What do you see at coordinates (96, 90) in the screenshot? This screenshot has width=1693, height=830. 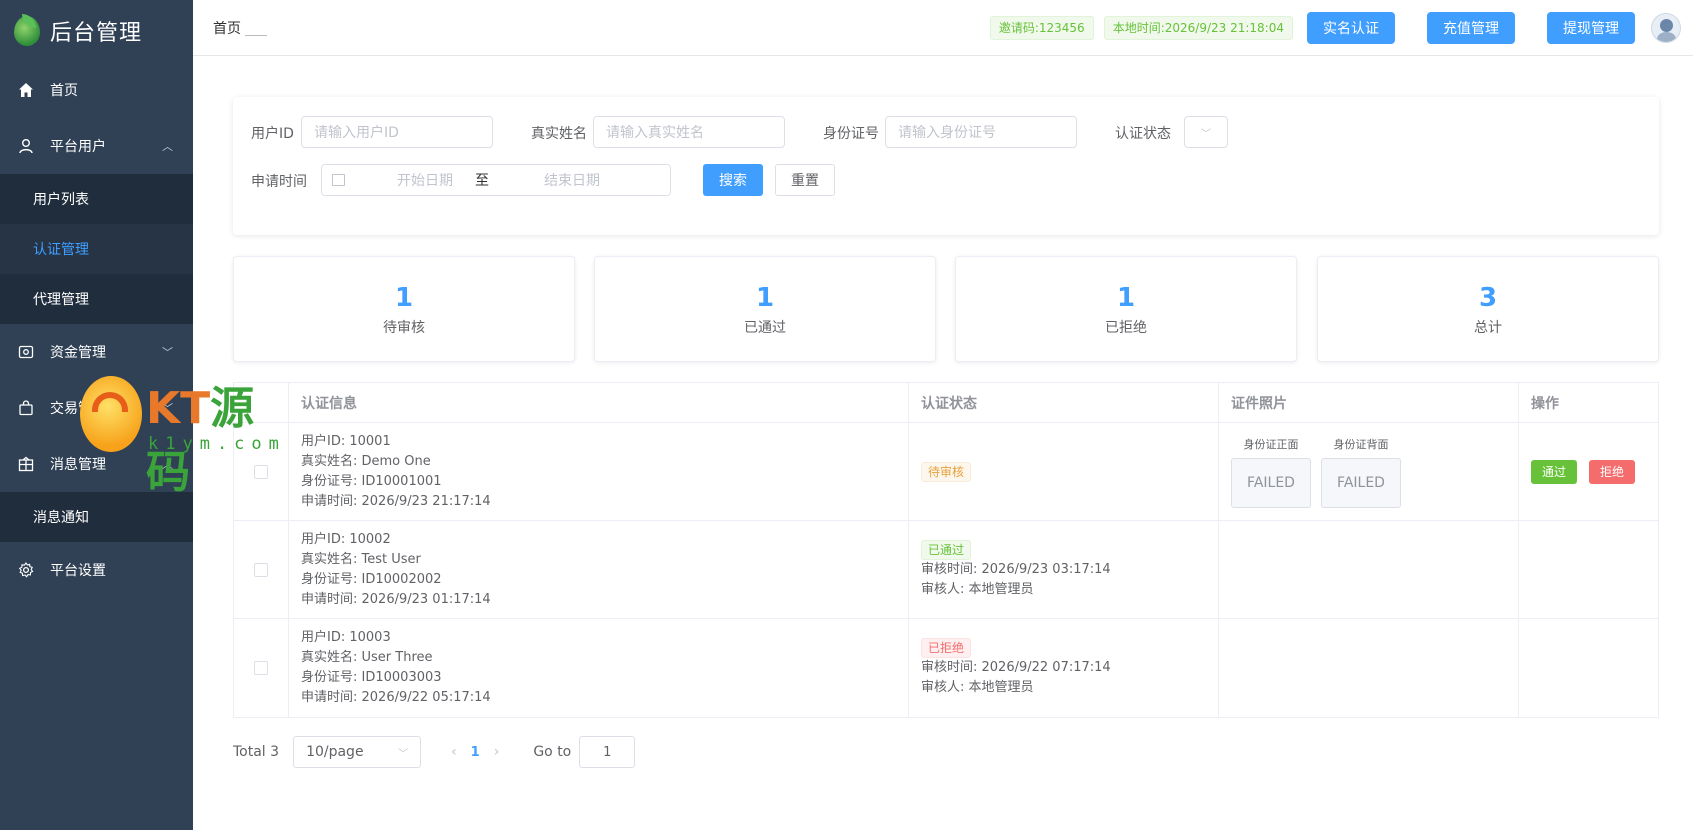 I see `sidebar-item-home: 首页` at bounding box center [96, 90].